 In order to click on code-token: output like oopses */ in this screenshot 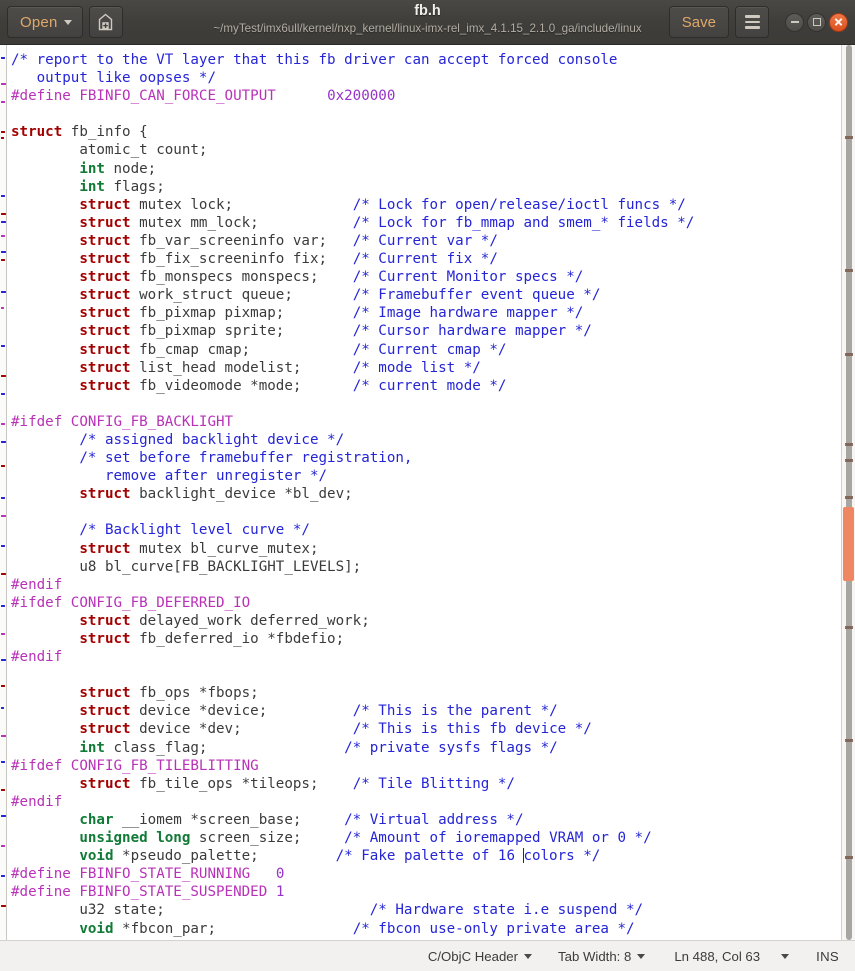, I will do `click(113, 78)`.